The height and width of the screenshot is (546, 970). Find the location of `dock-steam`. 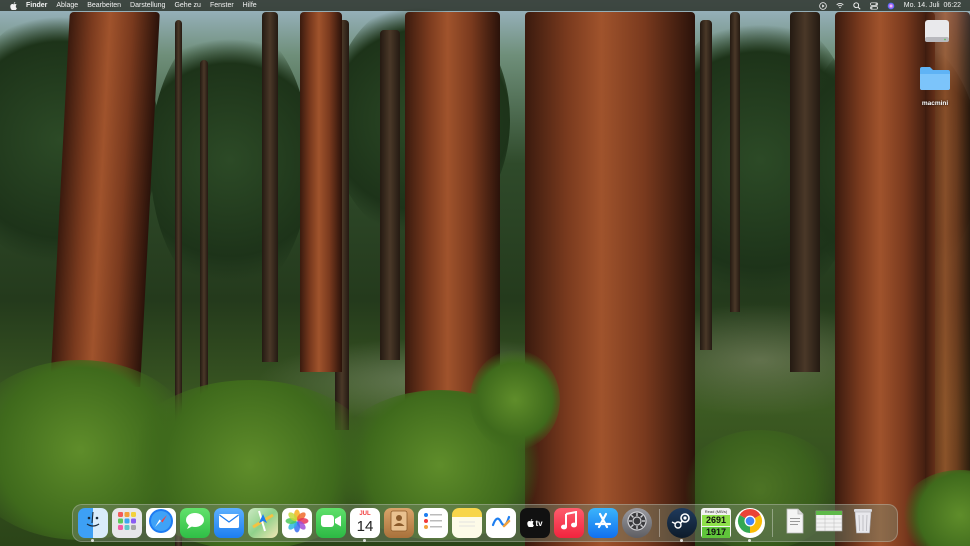

dock-steam is located at coordinates (682, 525).